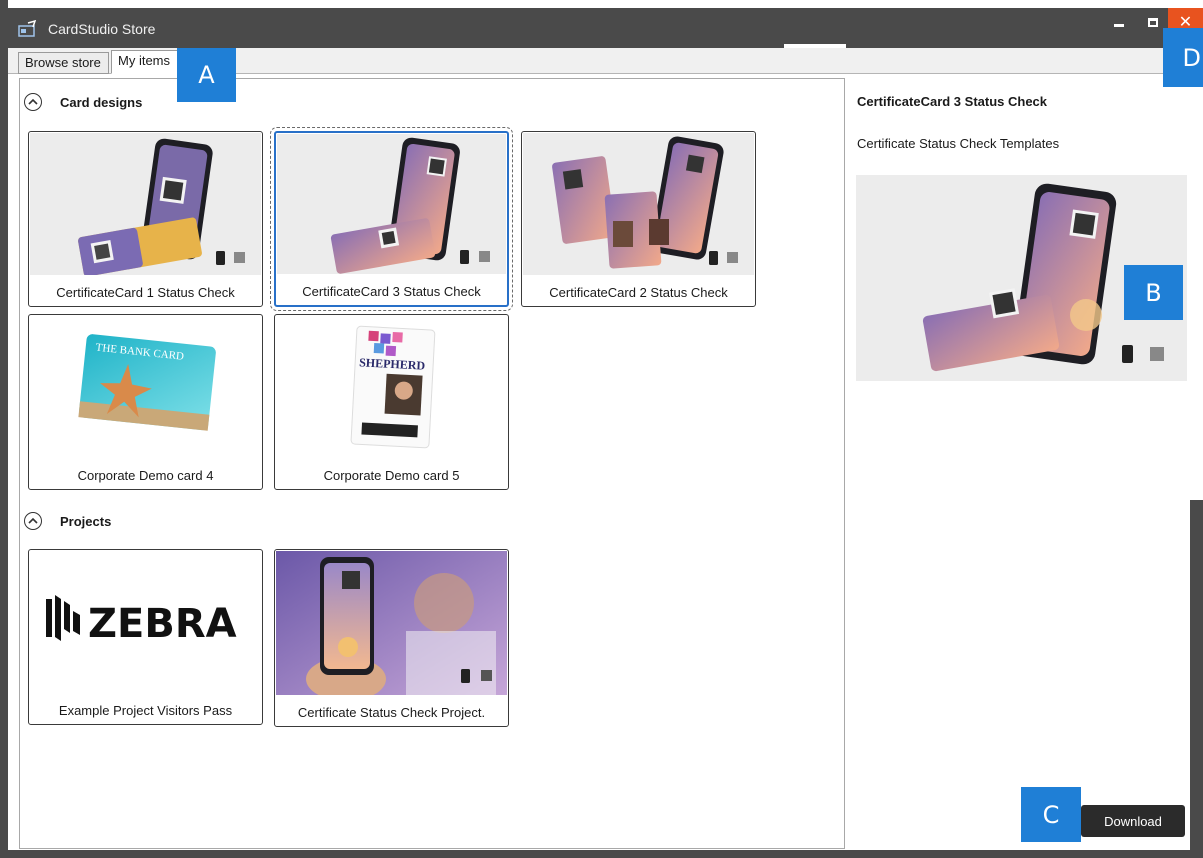 The image size is (1203, 858). Describe the element at coordinates (1153, 292) in the screenshot. I see `callout-b: B` at that location.